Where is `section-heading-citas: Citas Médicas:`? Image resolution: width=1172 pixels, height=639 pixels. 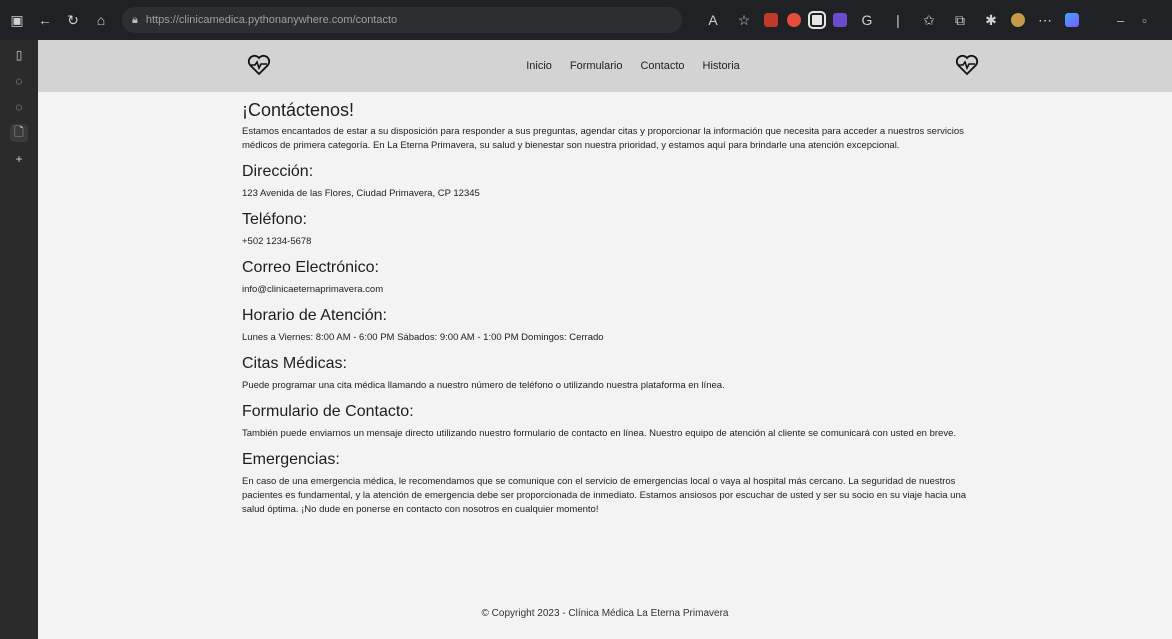 section-heading-citas: Citas Médicas: is located at coordinates (294, 363).